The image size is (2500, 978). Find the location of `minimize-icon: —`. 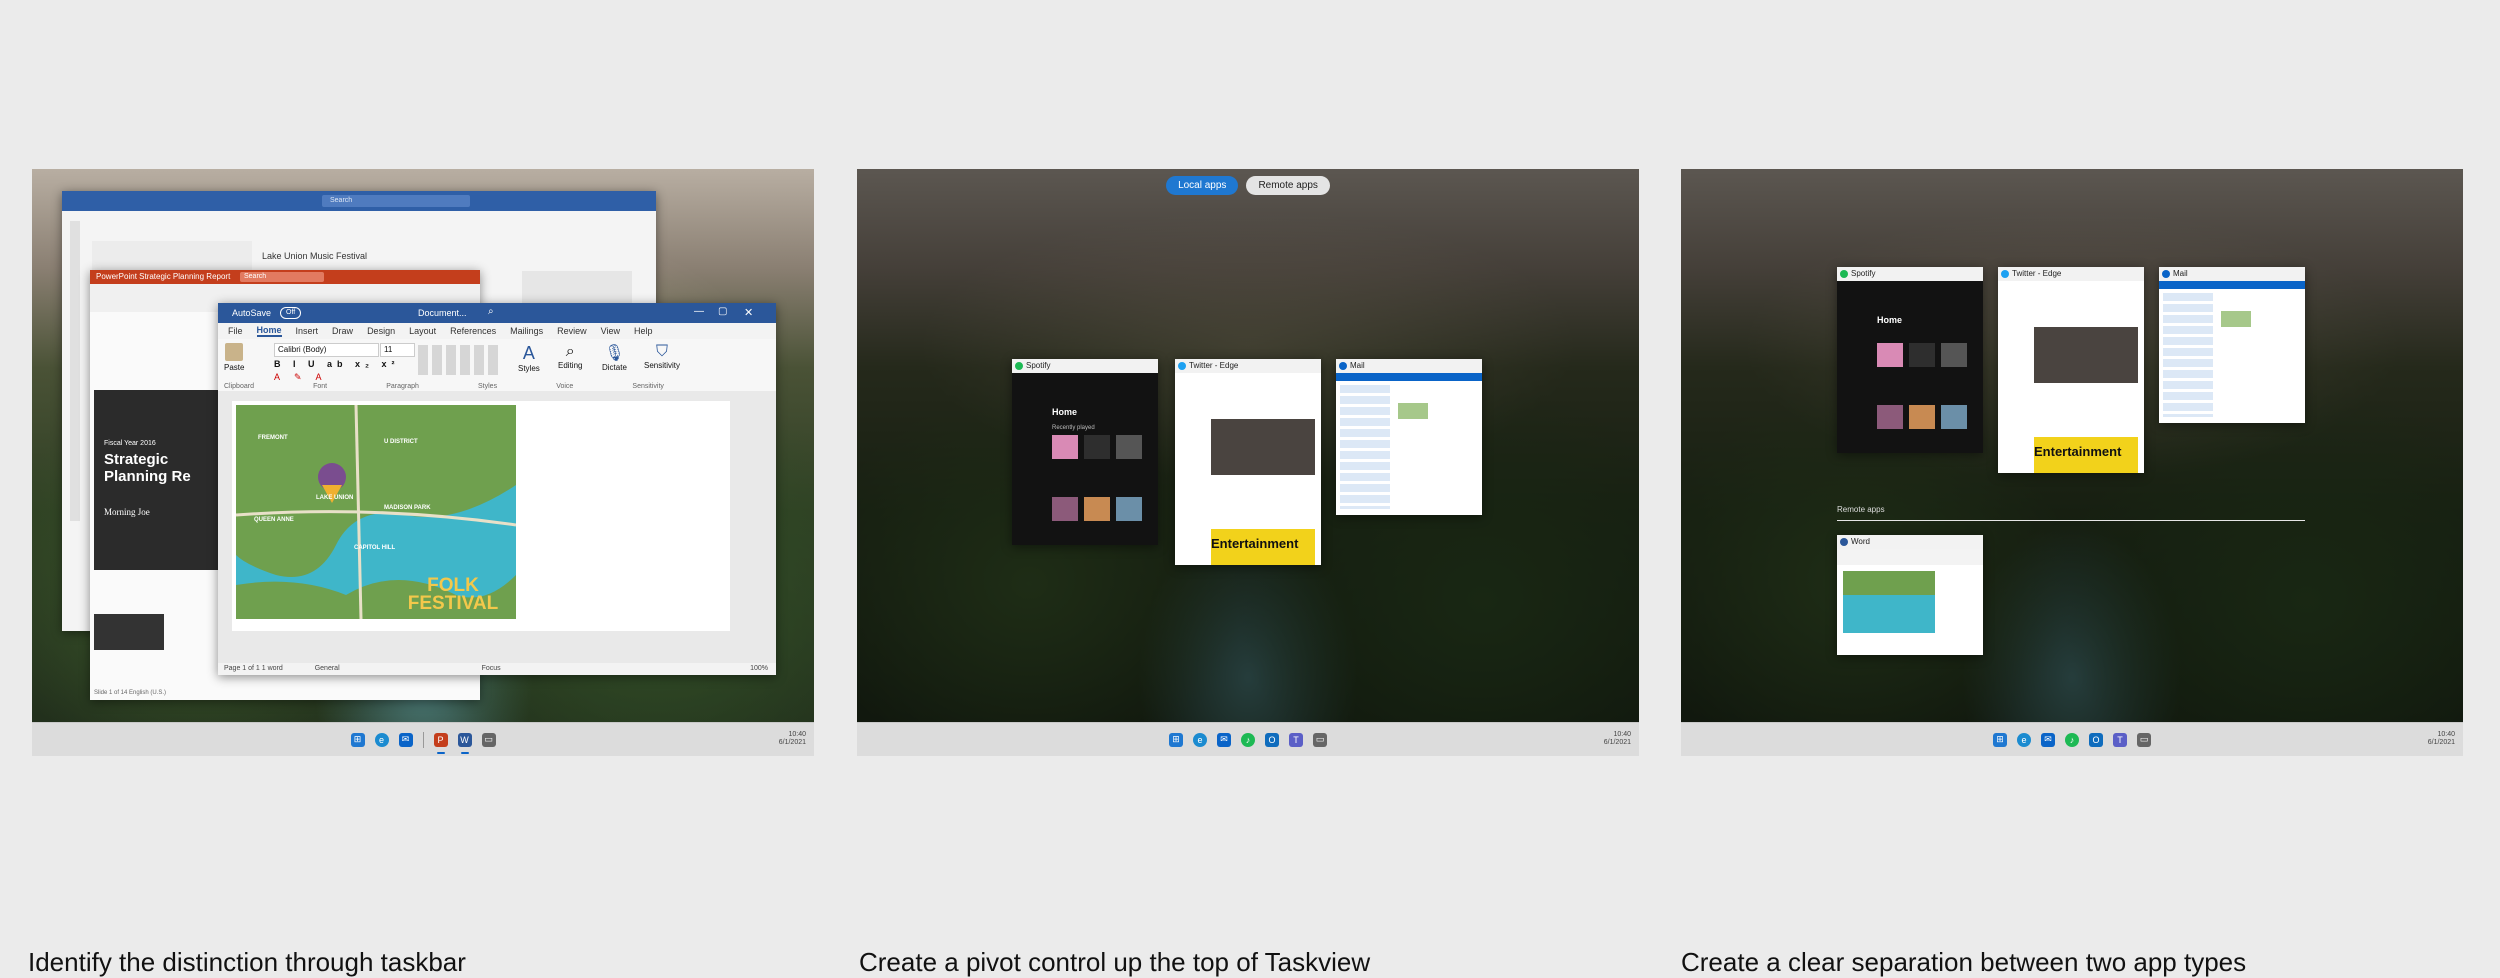

minimize-icon: — is located at coordinates (699, 311).